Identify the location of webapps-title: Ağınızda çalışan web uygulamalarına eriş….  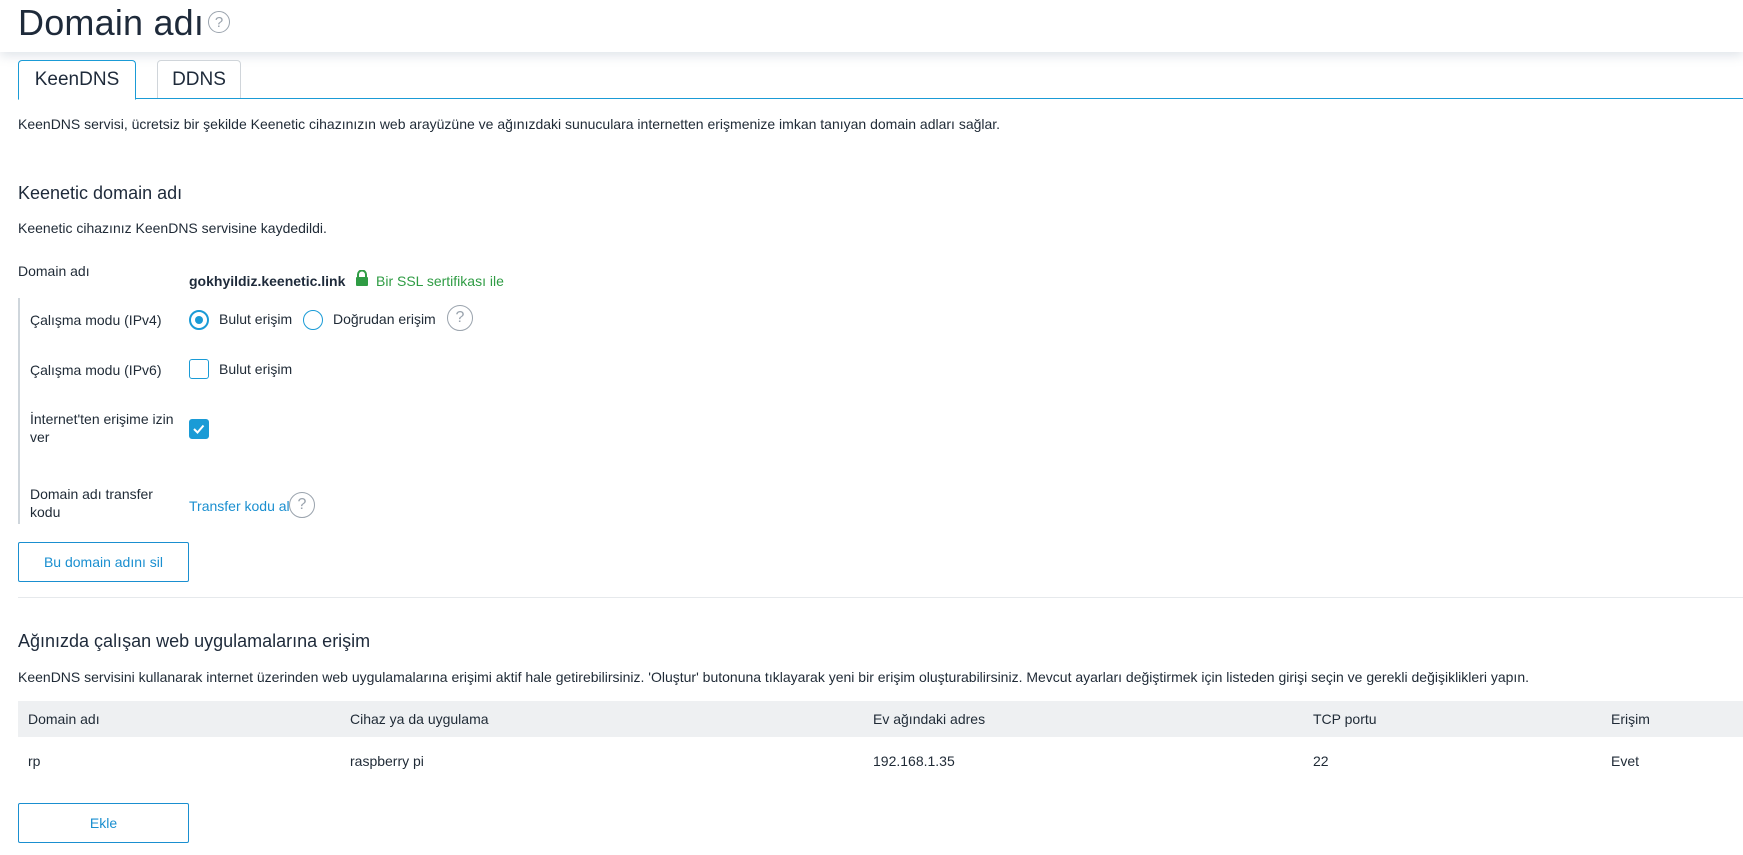
(194, 641).